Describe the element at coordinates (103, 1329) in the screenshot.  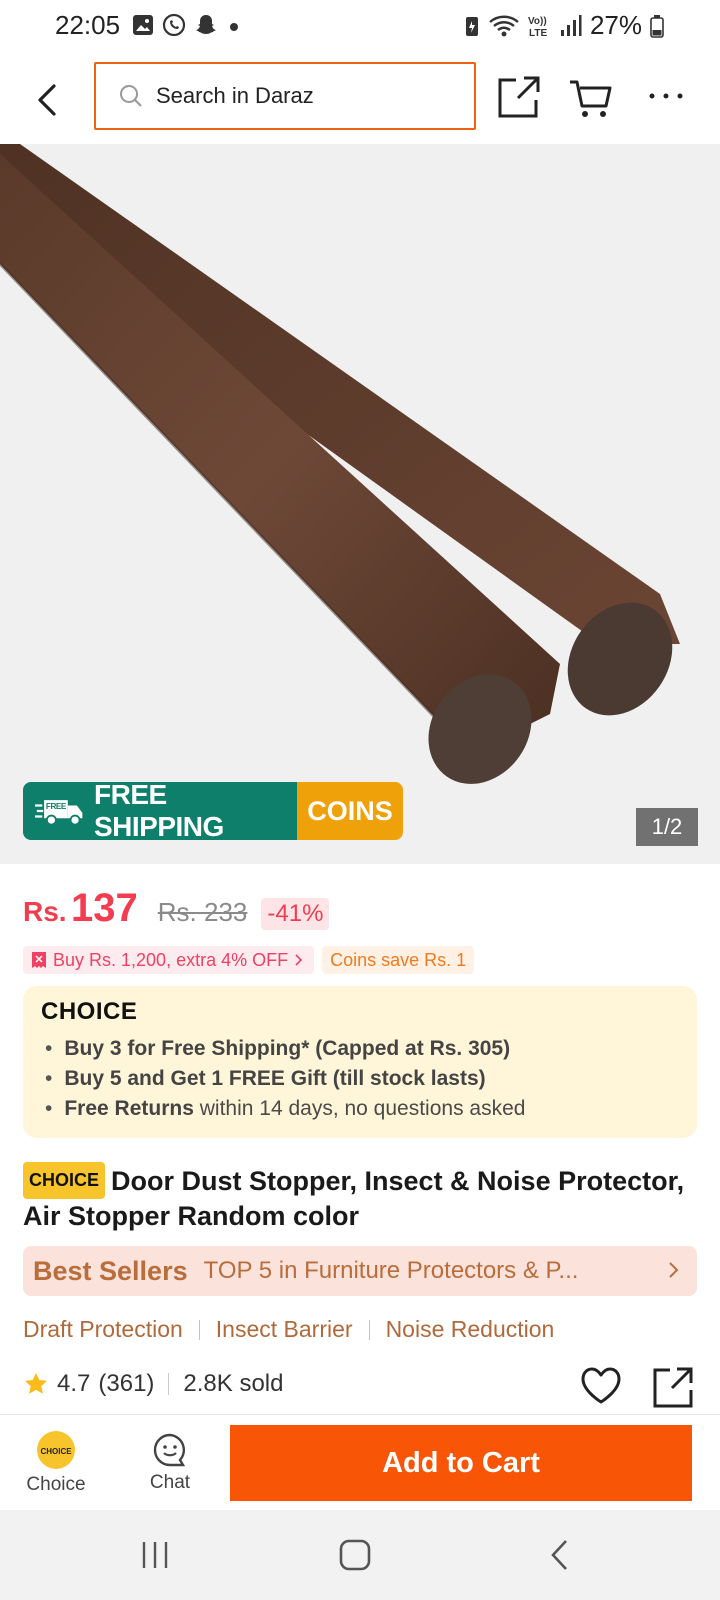
I see `feature-tag: Draft Protection` at that location.